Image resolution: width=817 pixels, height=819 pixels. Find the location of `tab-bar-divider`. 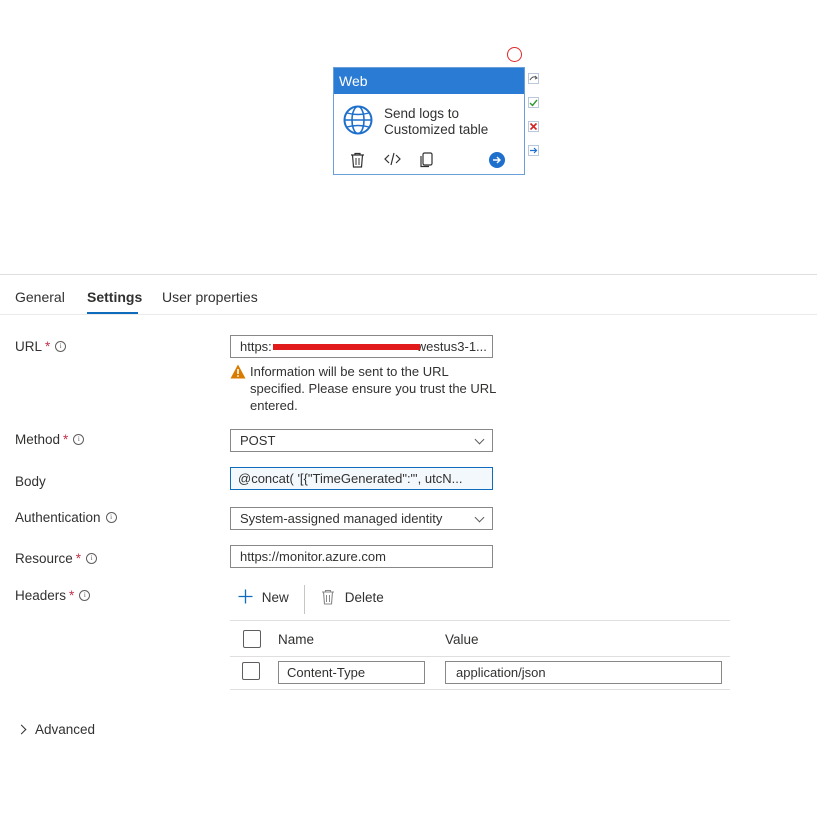

tab-bar-divider is located at coordinates (408, 314).